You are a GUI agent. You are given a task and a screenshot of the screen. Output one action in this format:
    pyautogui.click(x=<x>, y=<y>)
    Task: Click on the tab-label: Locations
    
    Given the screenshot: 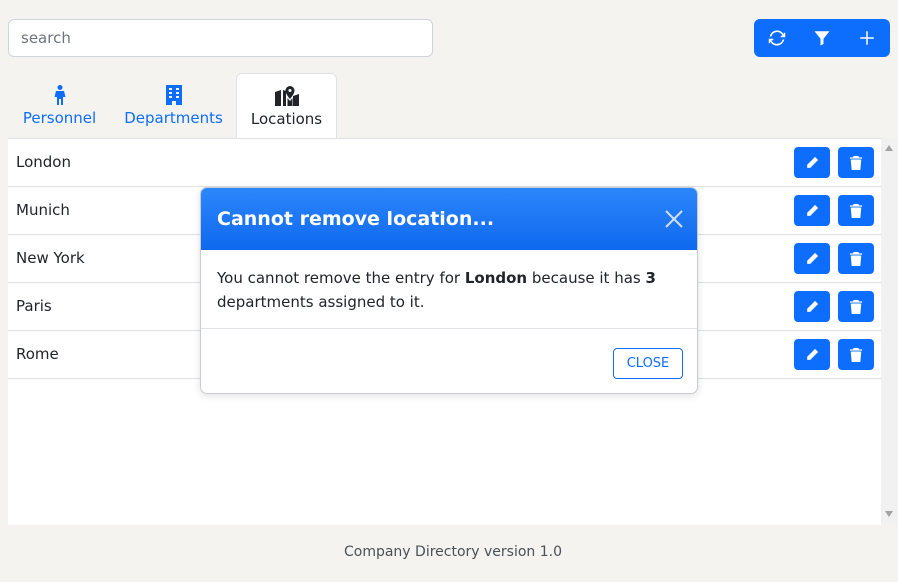 What is the action you would take?
    pyautogui.click(x=286, y=119)
    